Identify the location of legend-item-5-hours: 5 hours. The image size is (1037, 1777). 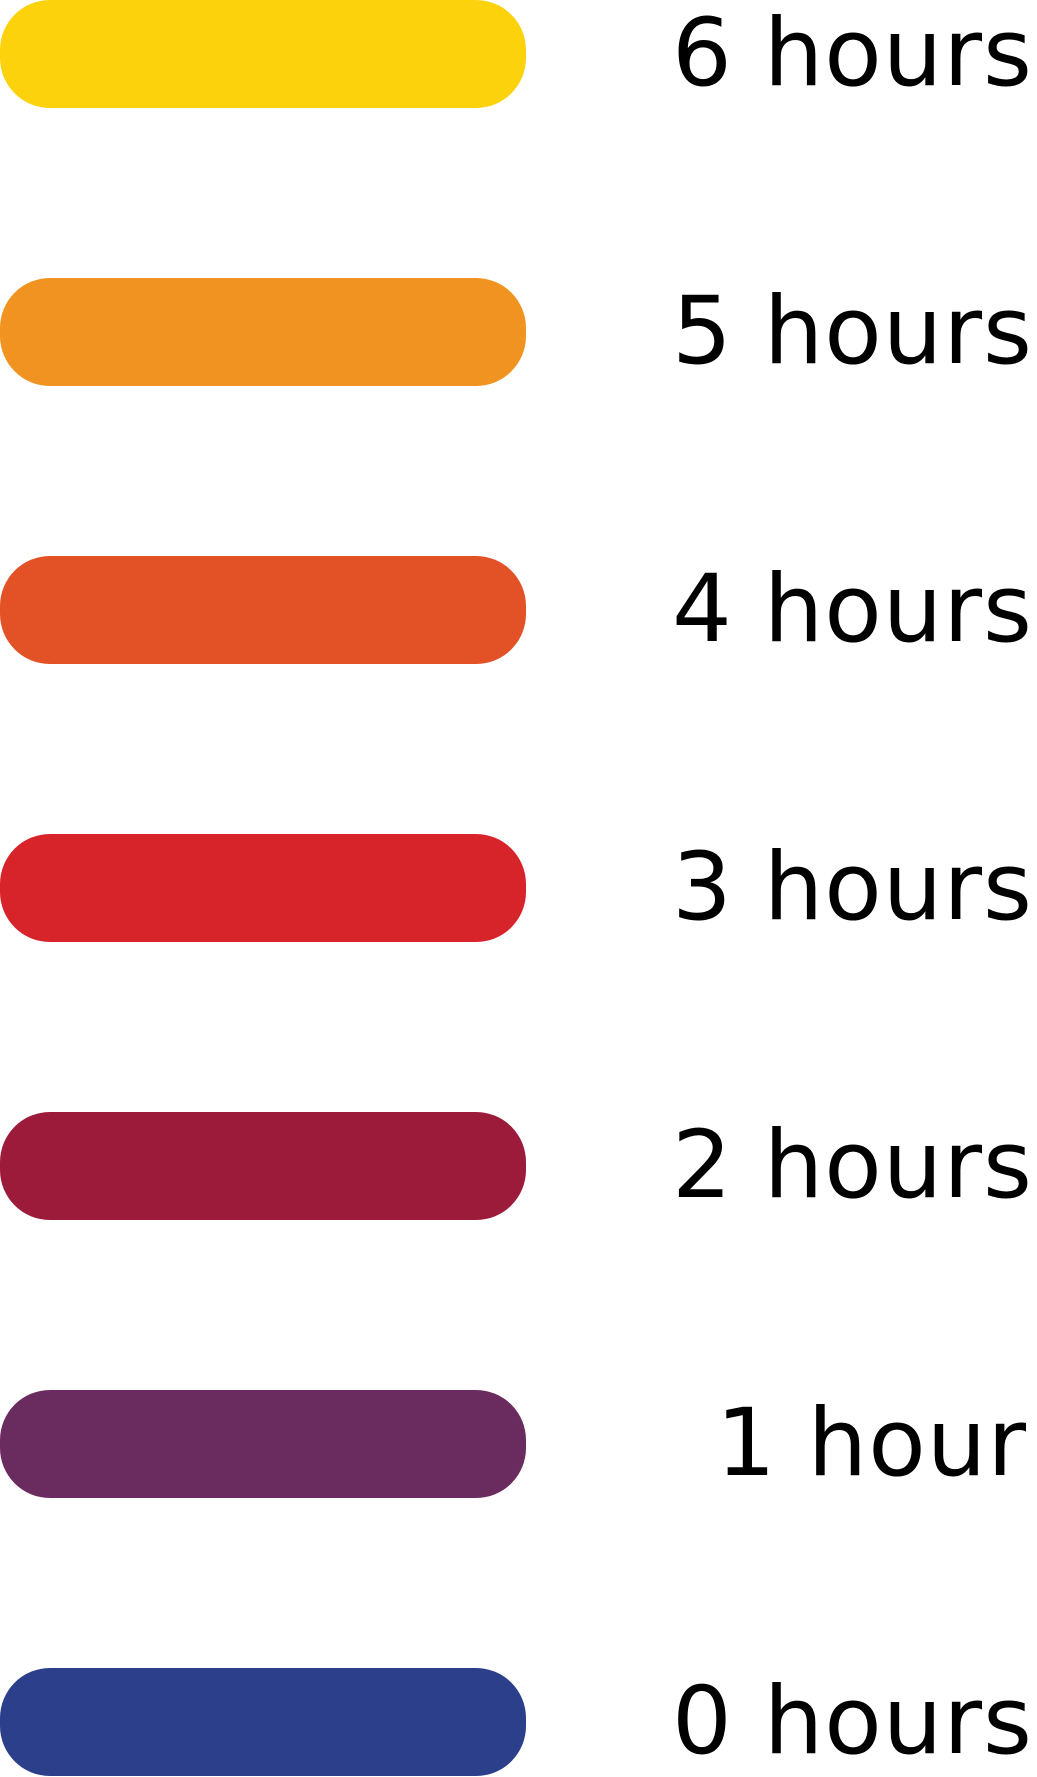
(518, 332).